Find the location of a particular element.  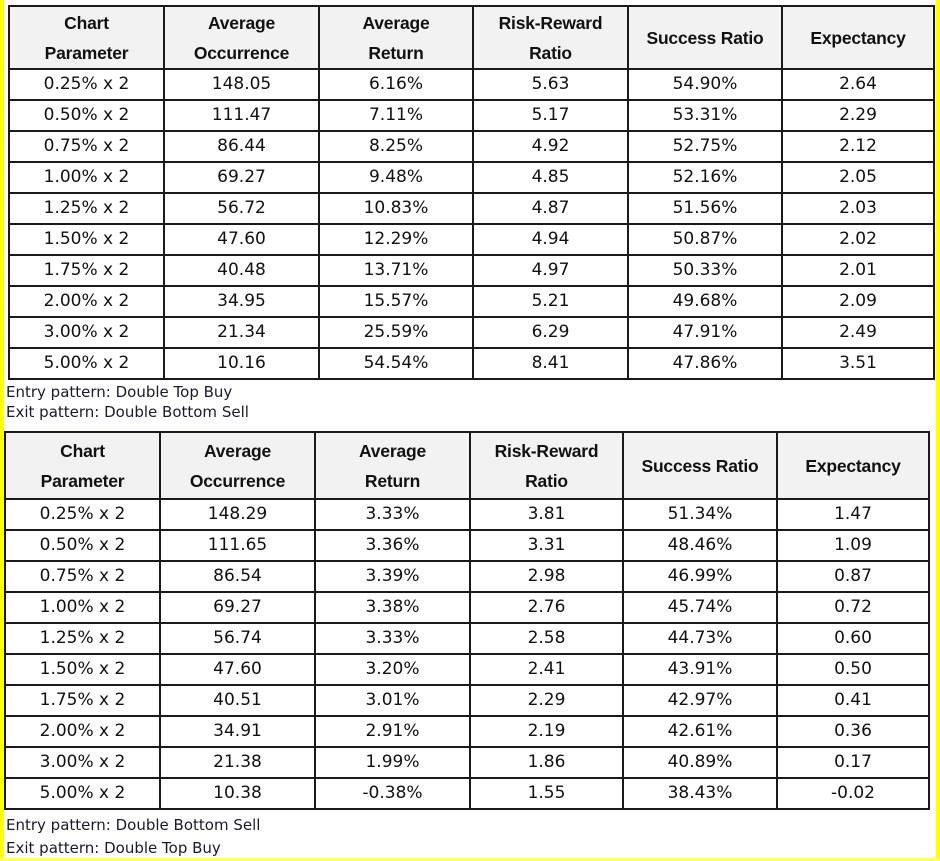

cell-success-ratio: 40.89% is located at coordinates (700, 762).